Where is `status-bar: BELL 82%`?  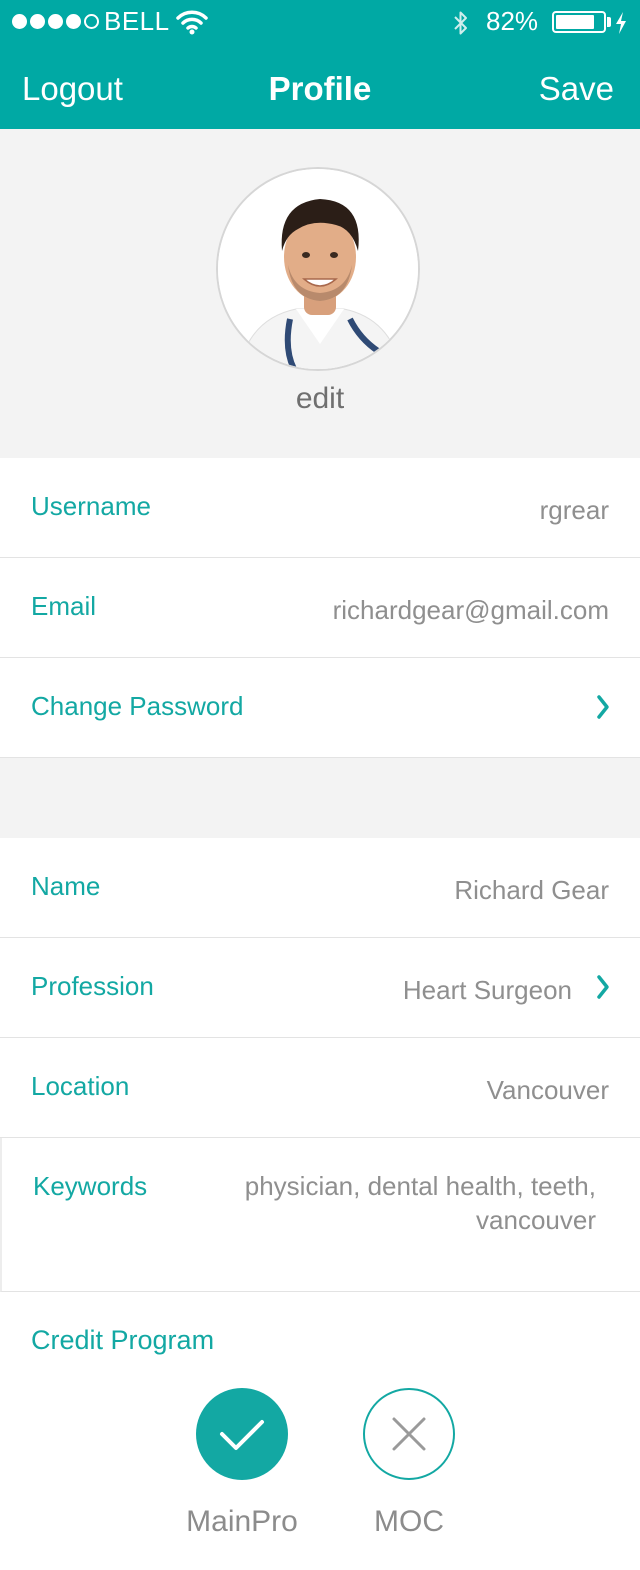 status-bar: BELL 82% is located at coordinates (320, 22).